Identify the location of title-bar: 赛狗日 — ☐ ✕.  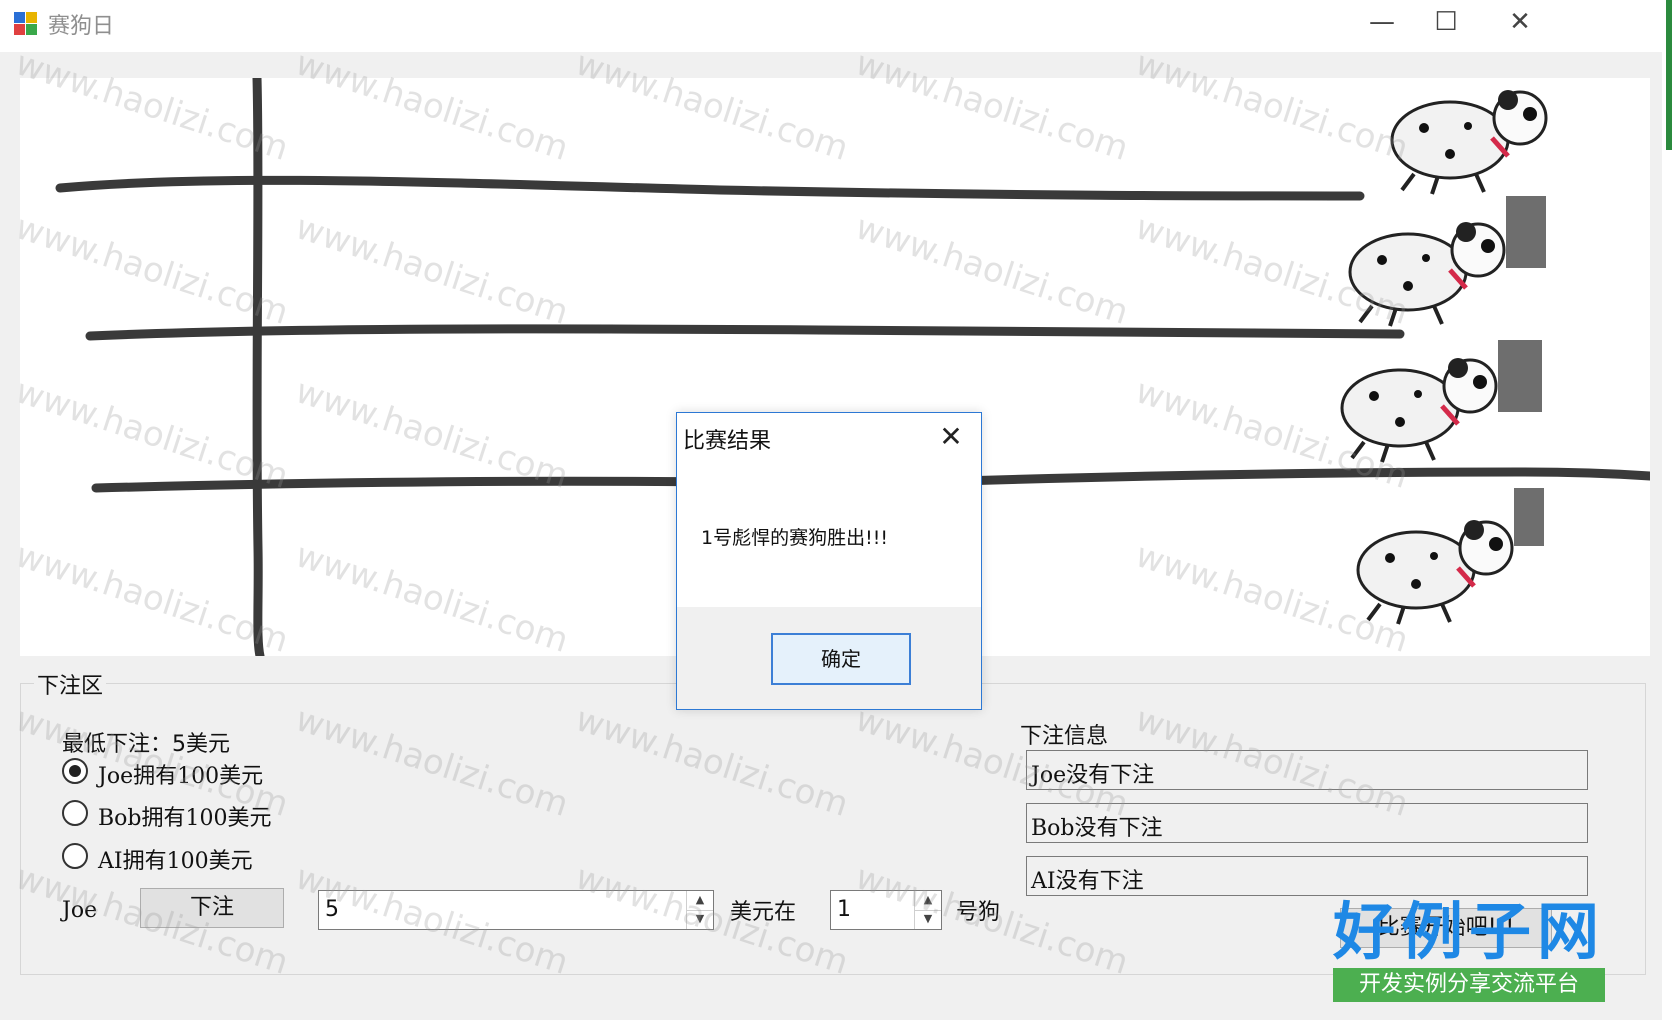
(836, 26).